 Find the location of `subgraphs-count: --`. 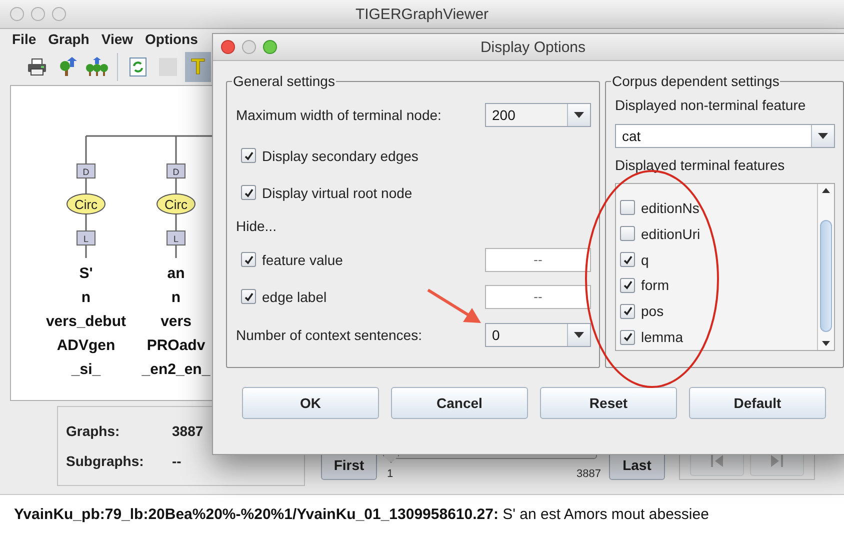

subgraphs-count: -- is located at coordinates (177, 461).